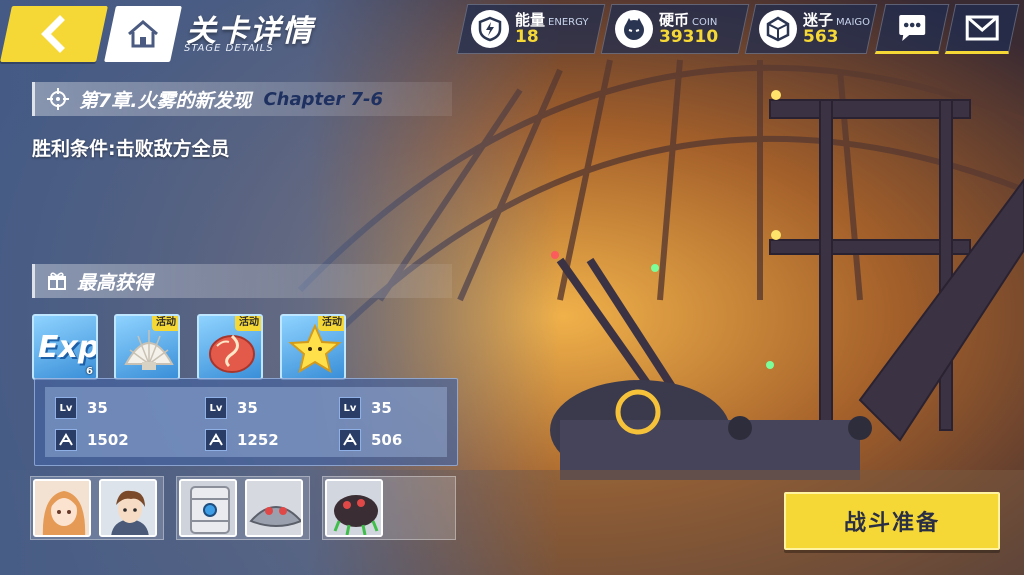 Image resolution: width=1024 pixels, height=575 pixels. I want to click on mail-icon, so click(982, 28).